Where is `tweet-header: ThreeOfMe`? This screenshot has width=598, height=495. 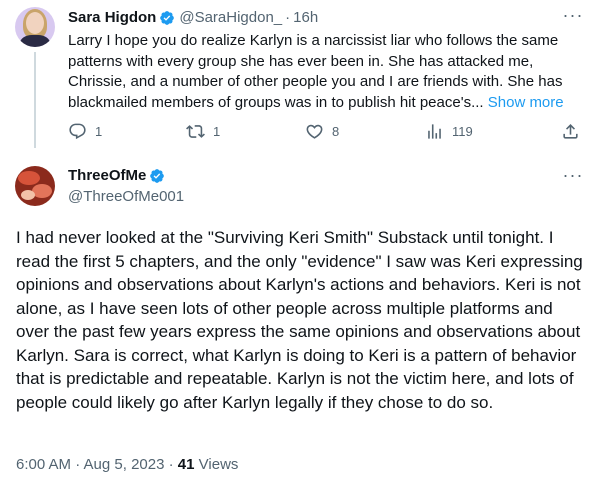 tweet-header: ThreeOfMe is located at coordinates (118, 175).